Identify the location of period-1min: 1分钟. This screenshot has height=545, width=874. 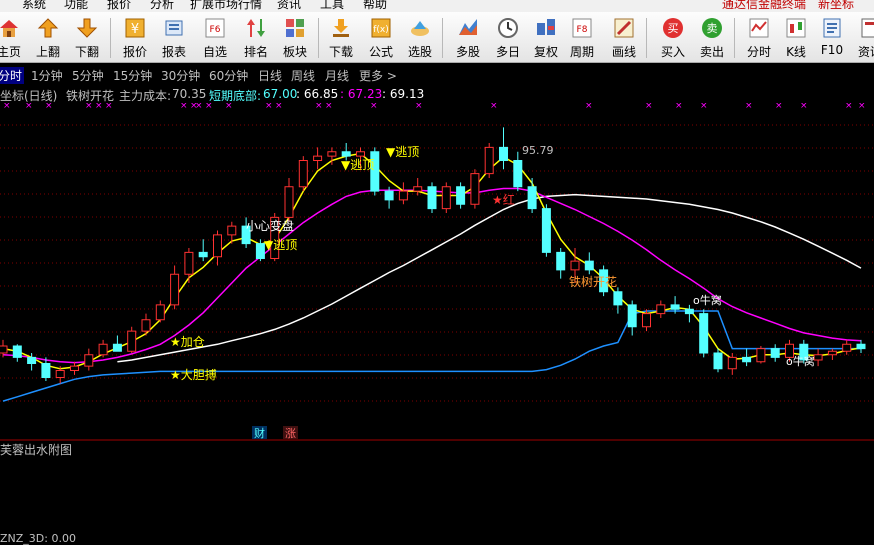
(47, 75).